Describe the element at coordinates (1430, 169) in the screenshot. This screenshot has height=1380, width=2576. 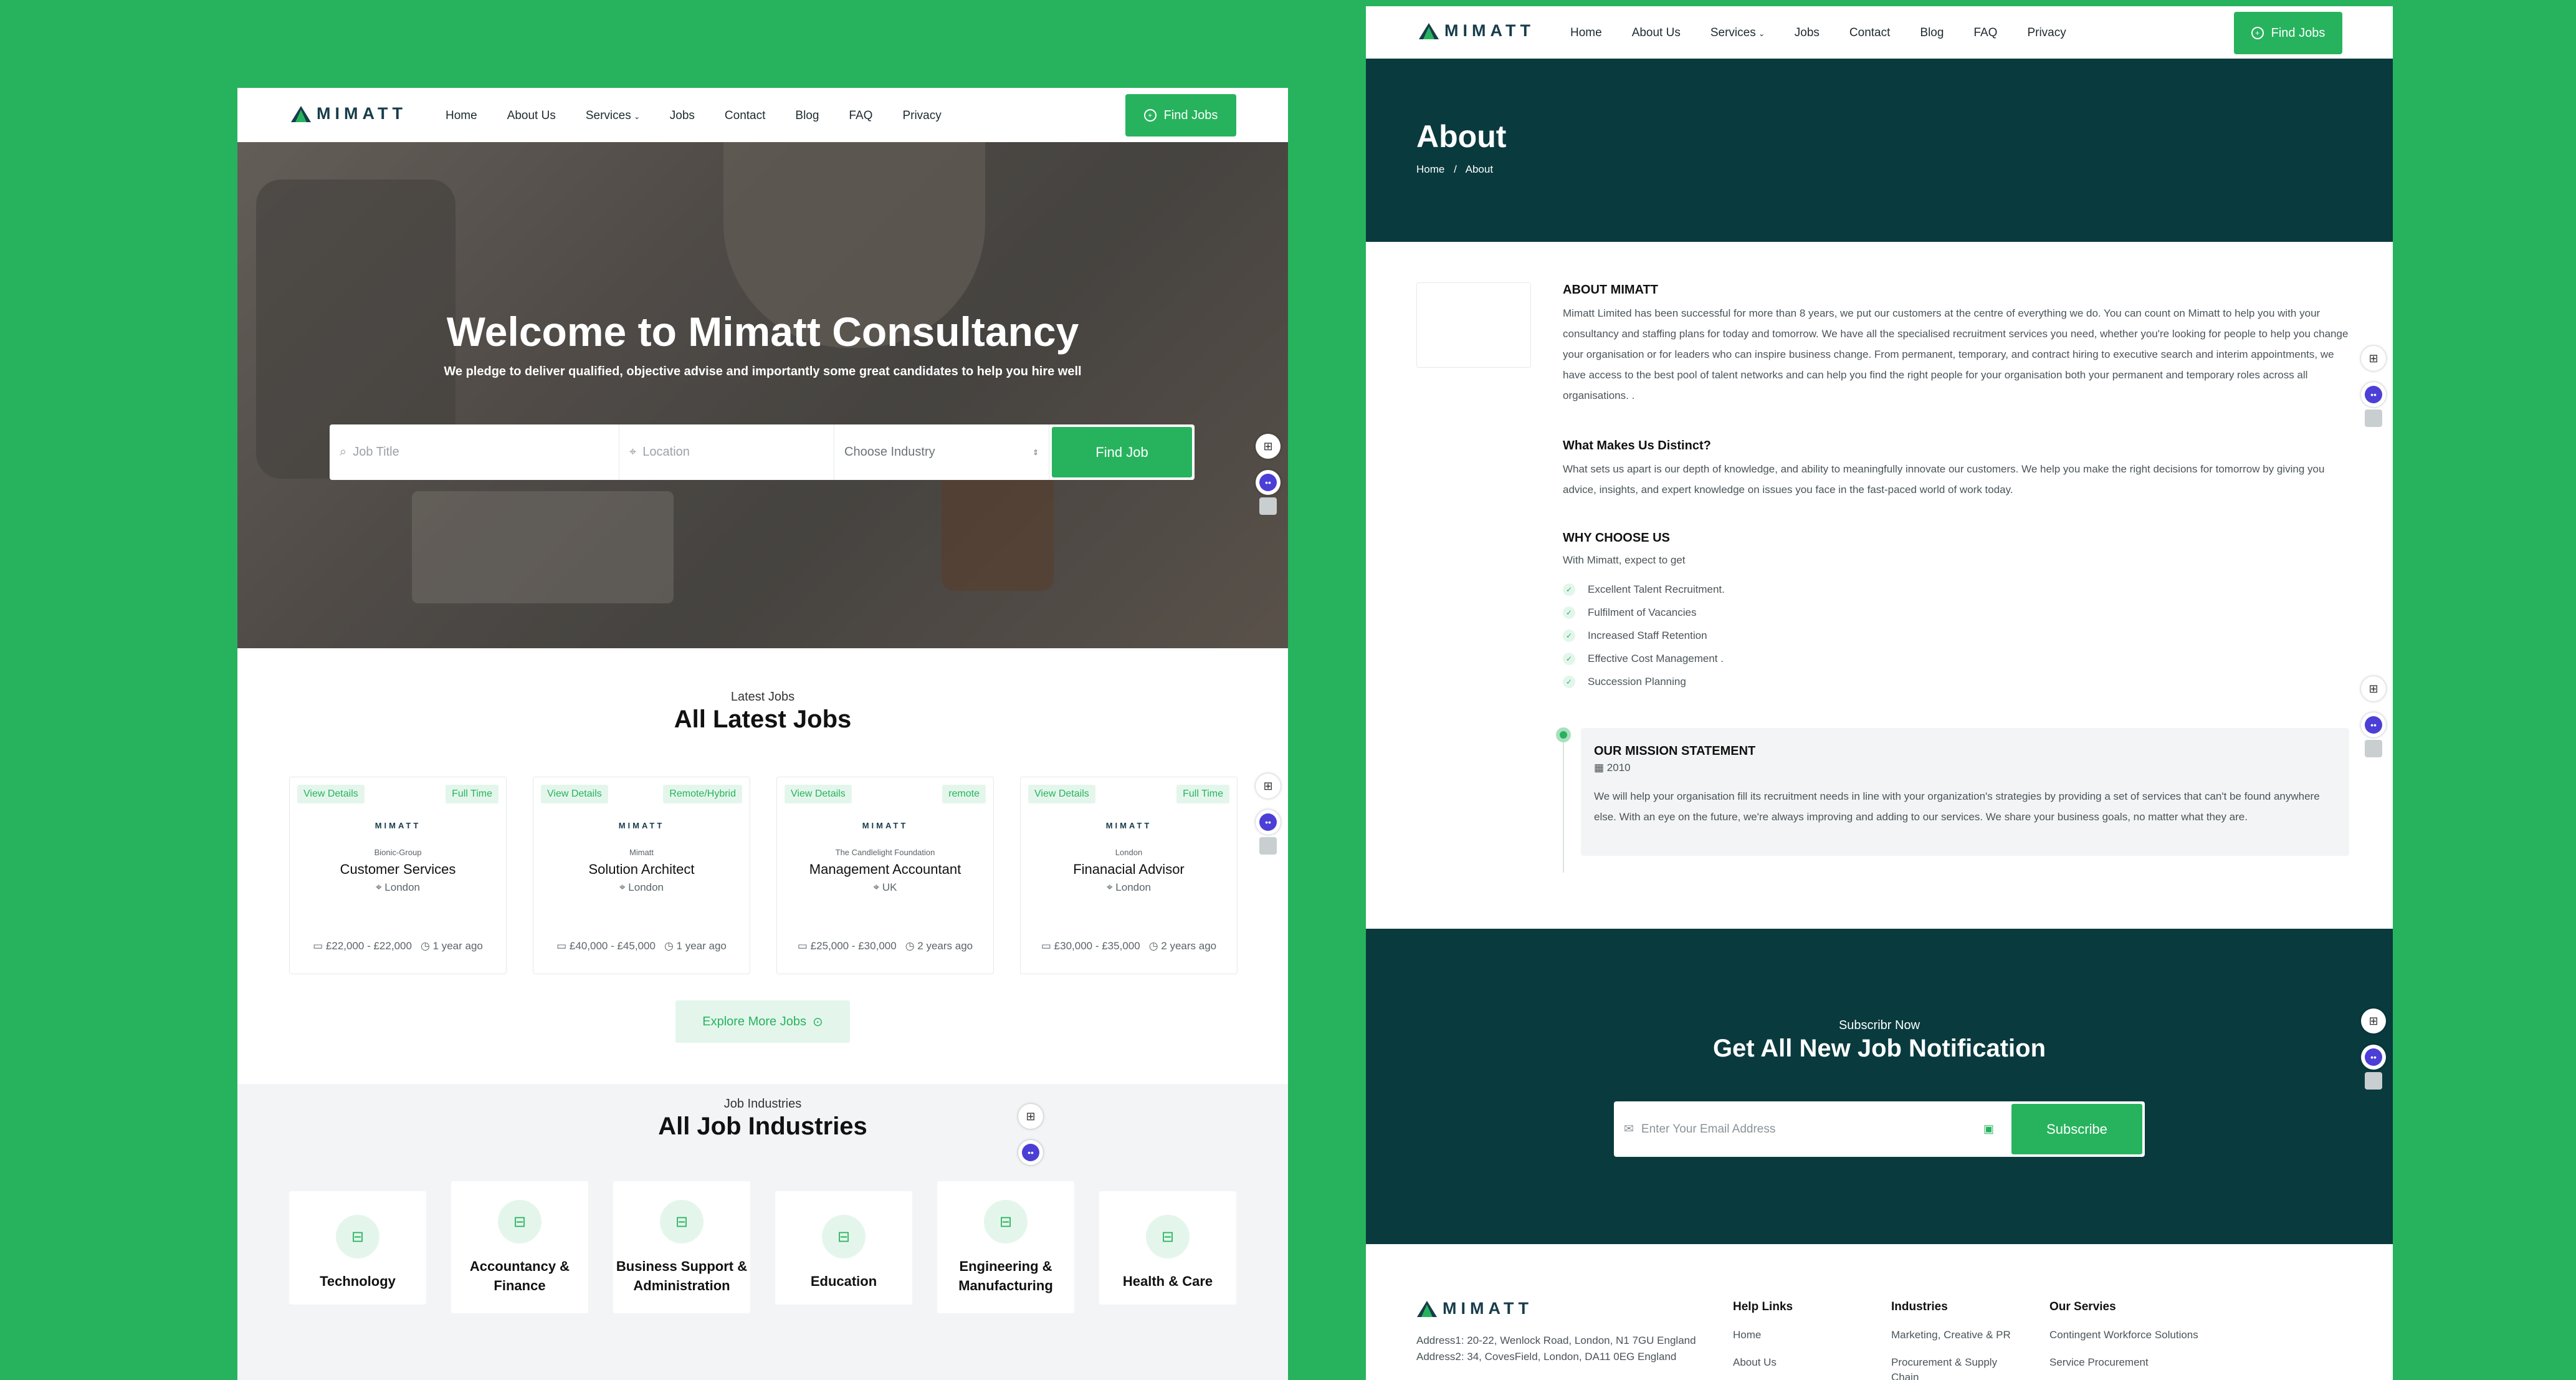
I see `breadcrumb-home: Home` at that location.